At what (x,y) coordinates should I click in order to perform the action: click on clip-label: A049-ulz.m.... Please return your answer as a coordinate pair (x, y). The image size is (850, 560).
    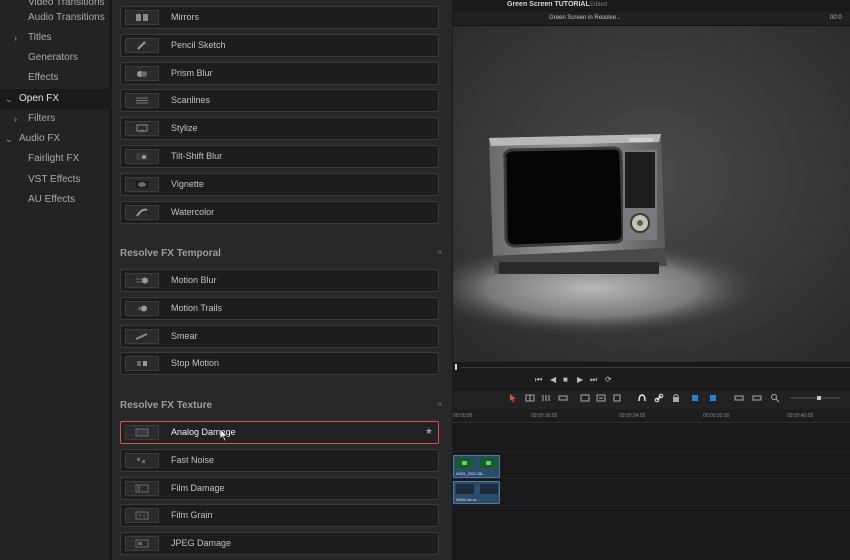
    Looking at the image, I should click on (468, 499).